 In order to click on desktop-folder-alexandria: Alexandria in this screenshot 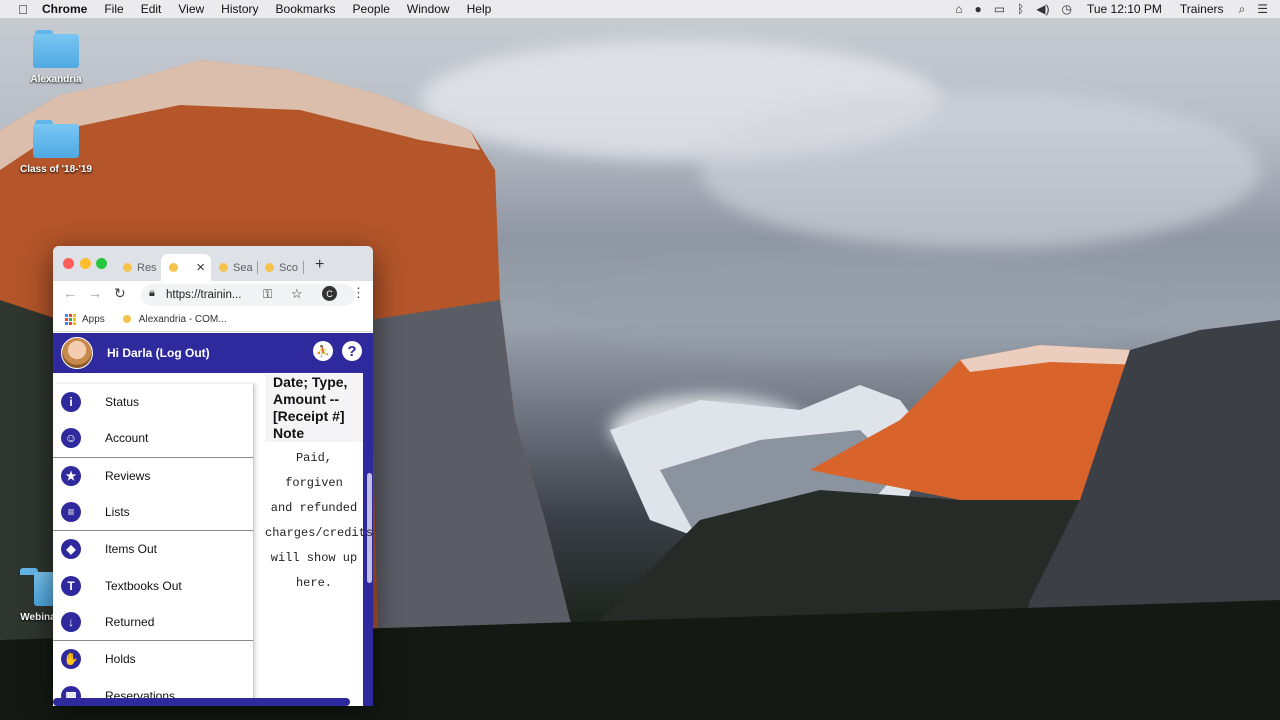, I will do `click(56, 57)`.